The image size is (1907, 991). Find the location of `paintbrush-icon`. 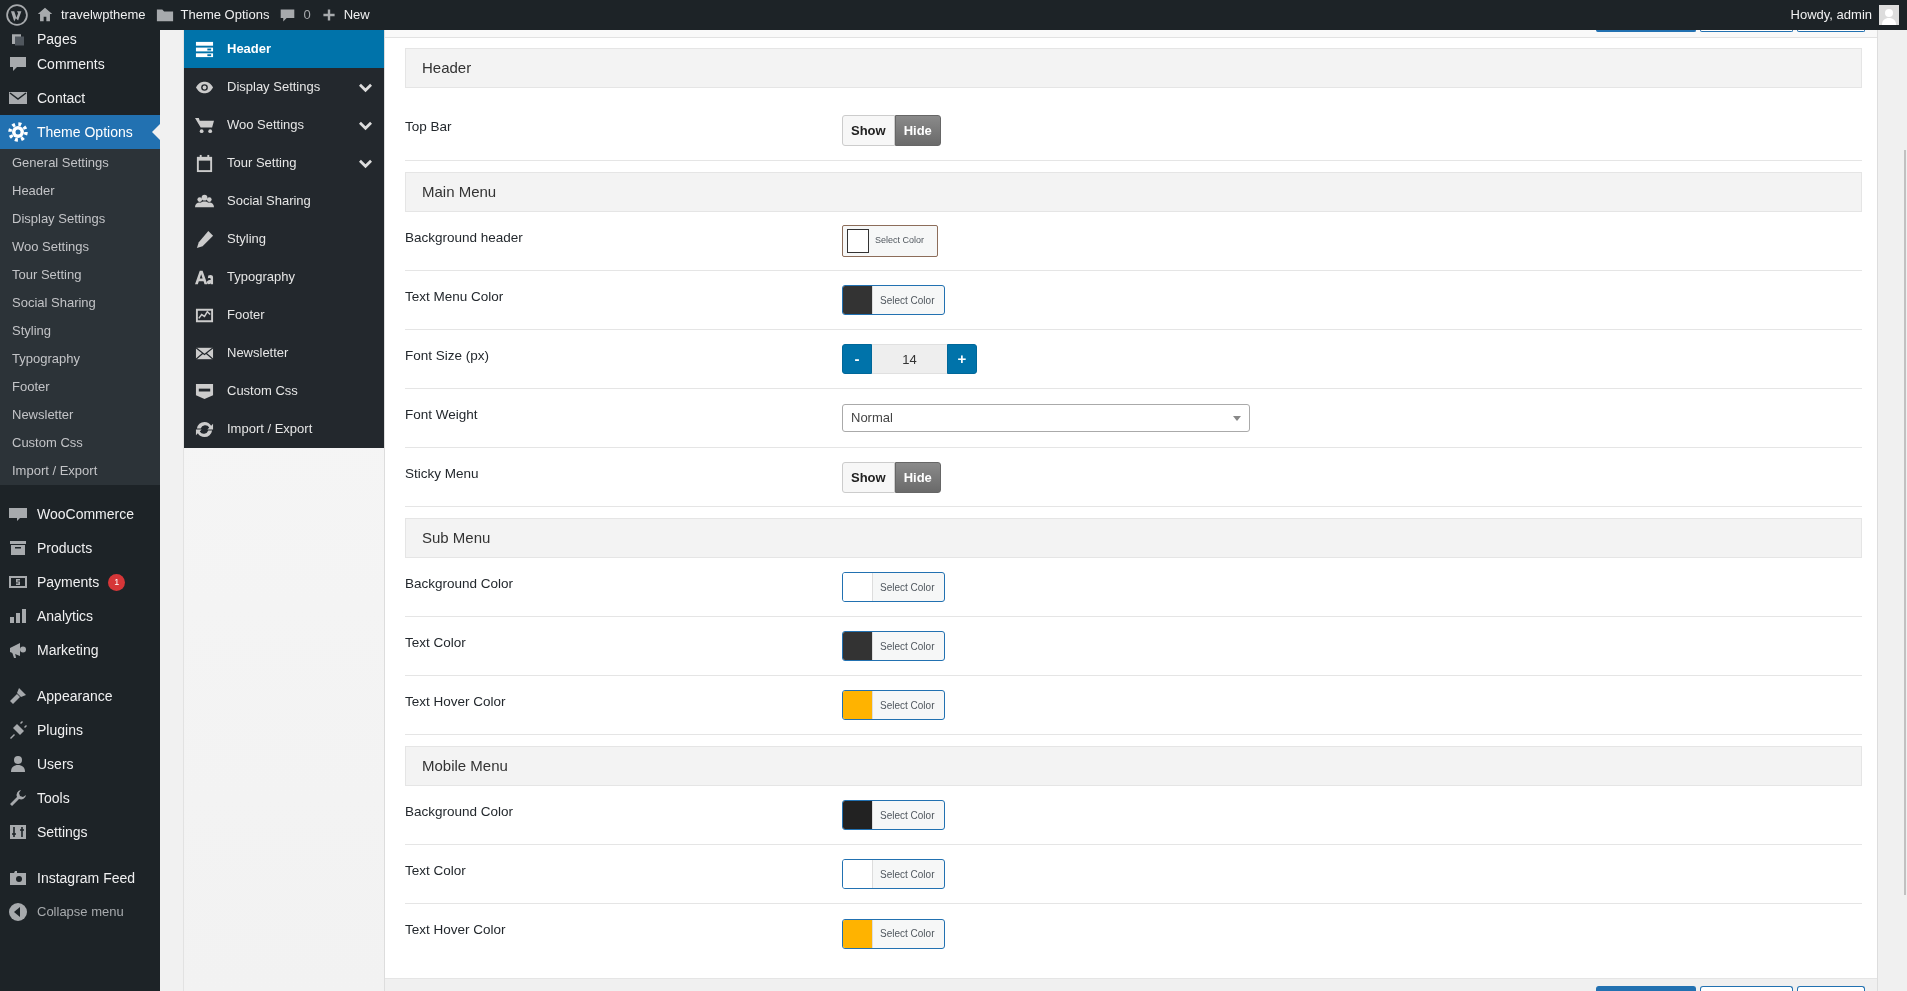

paintbrush-icon is located at coordinates (18, 696).